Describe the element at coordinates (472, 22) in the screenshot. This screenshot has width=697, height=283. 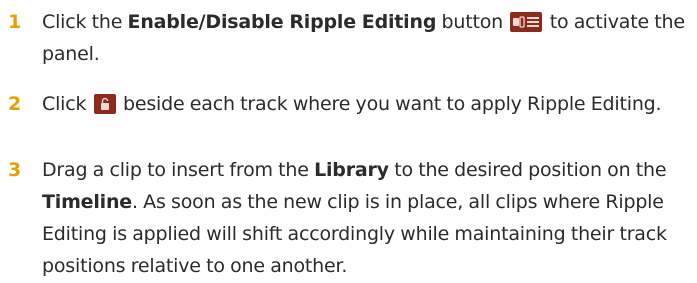
I see `step-text-run: button` at that location.